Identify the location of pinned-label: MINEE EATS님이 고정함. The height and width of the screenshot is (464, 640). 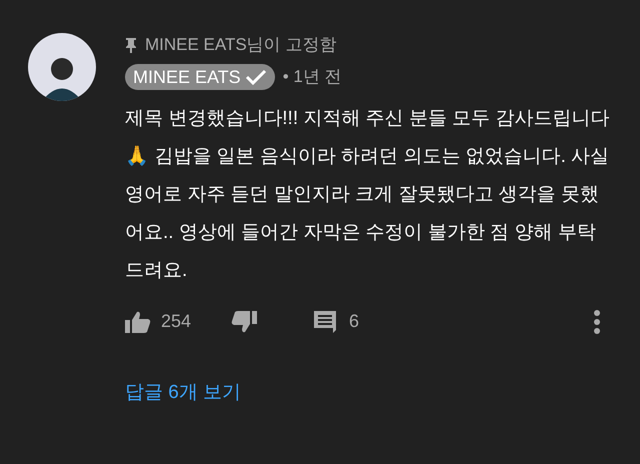
(240, 45).